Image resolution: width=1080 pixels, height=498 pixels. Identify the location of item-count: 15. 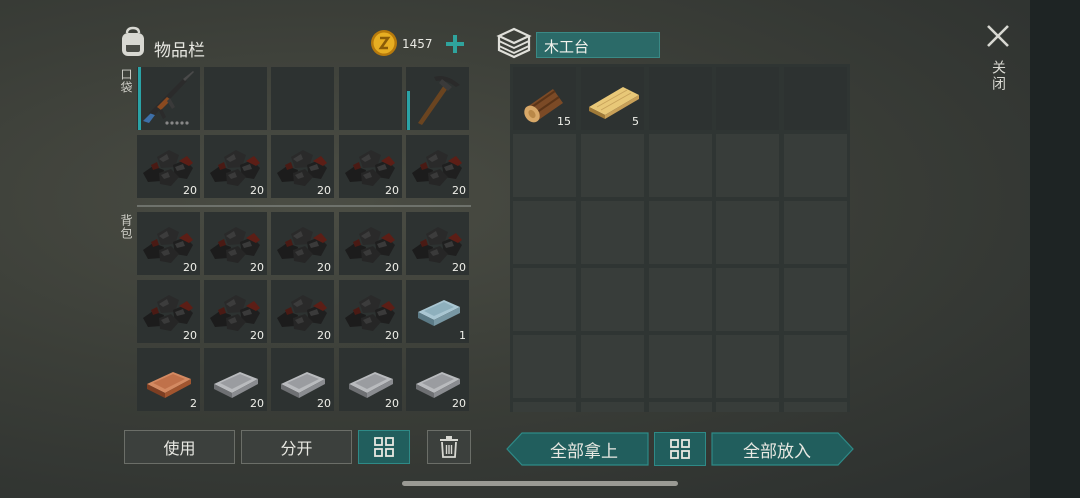
(564, 121).